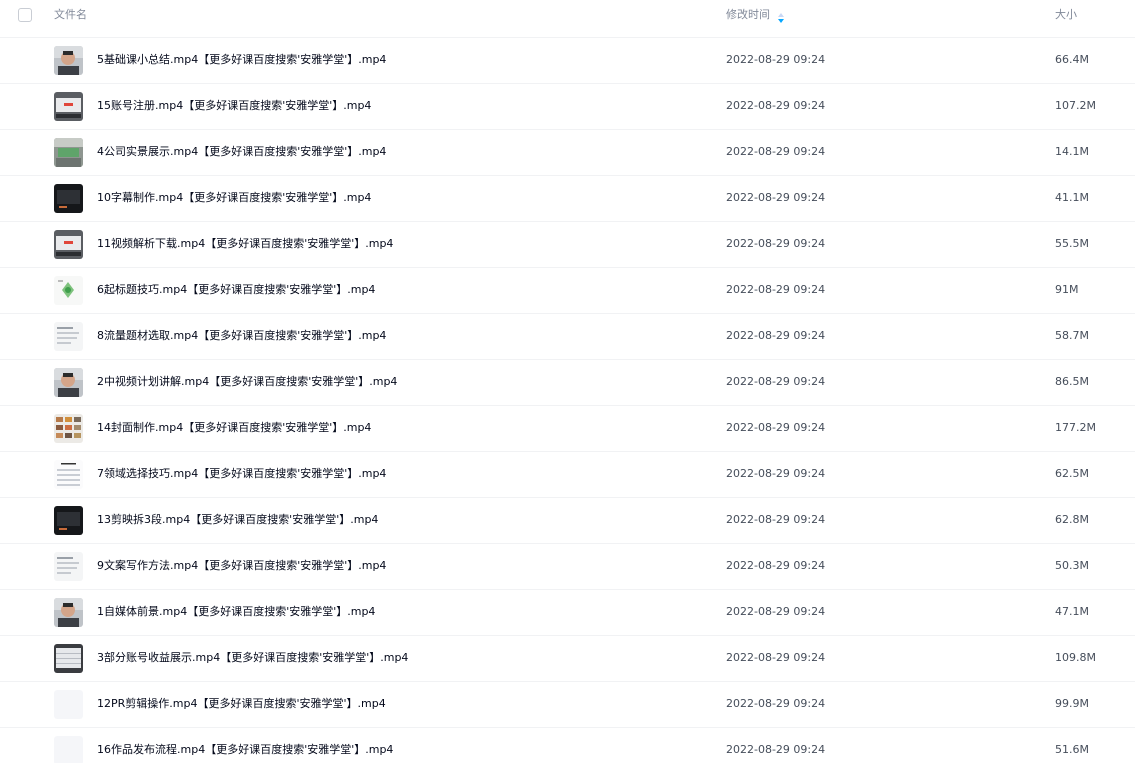 The image size is (1135, 763). What do you see at coordinates (68, 428) in the screenshot?
I see `video-thumbnail-grid-icon` at bounding box center [68, 428].